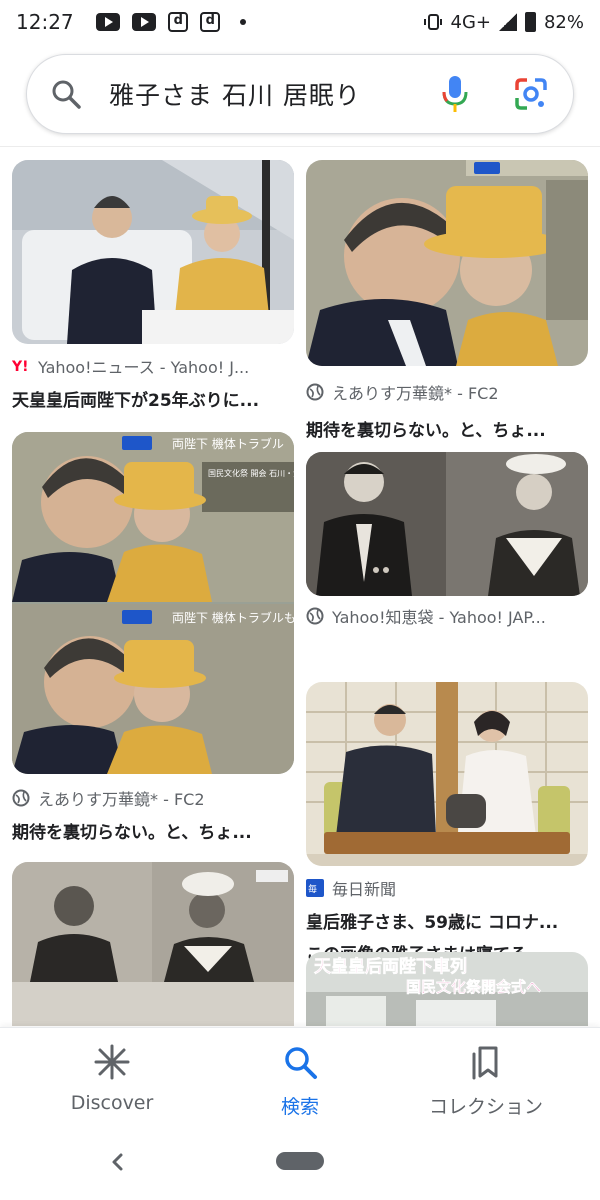 Image resolution: width=600 pixels, height=1200 pixels. Describe the element at coordinates (364, 889) in the screenshot. I see `result-source-label: 毎日新聞` at that location.